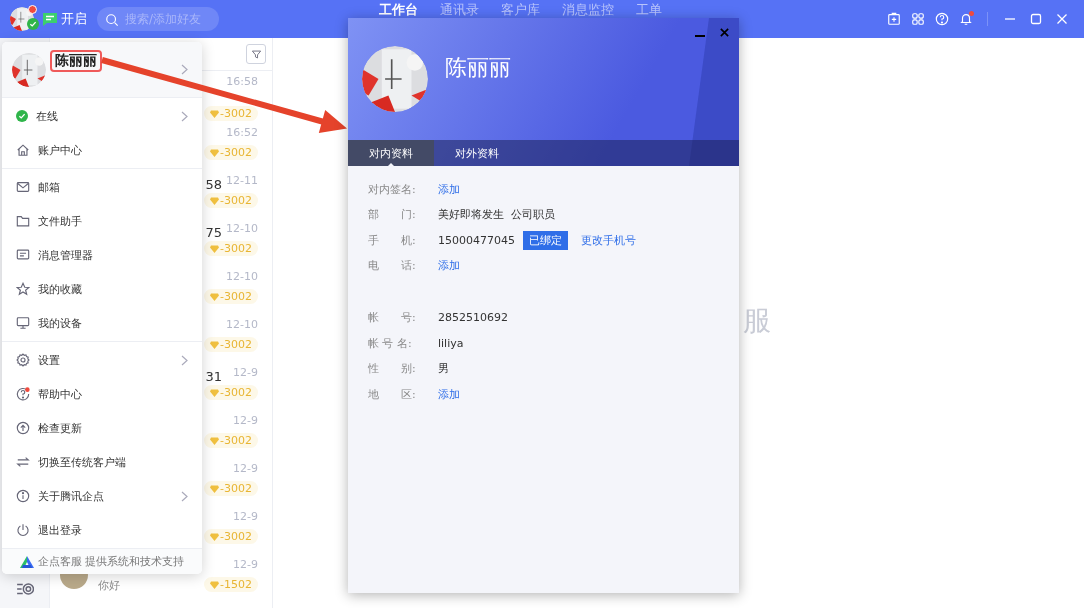  I want to click on field-value: 15000477045, so click(476, 240).